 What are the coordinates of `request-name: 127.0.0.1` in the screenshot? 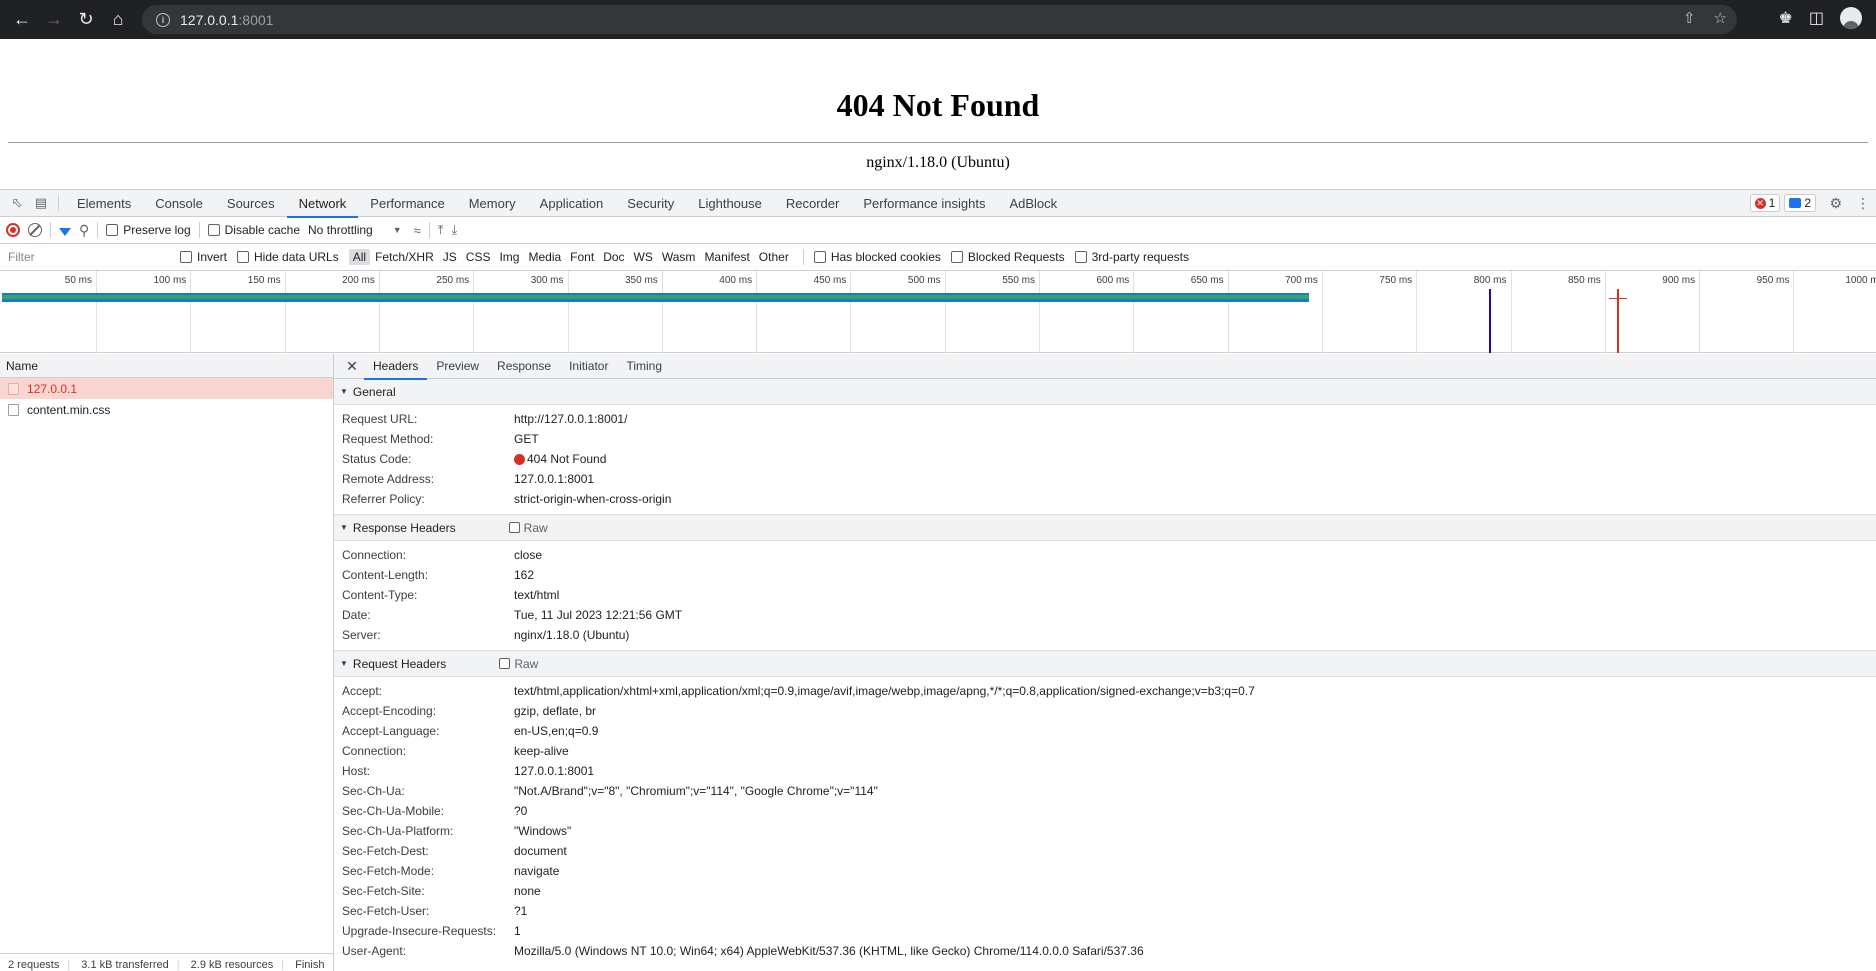 It's located at (52, 388).